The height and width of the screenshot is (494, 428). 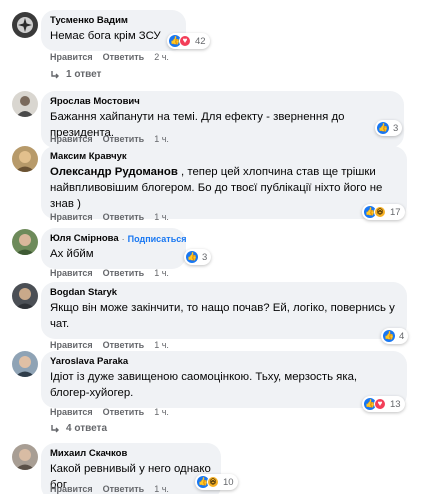 I want to click on reactions-summary: 👍 😆 17, so click(x=383, y=212).